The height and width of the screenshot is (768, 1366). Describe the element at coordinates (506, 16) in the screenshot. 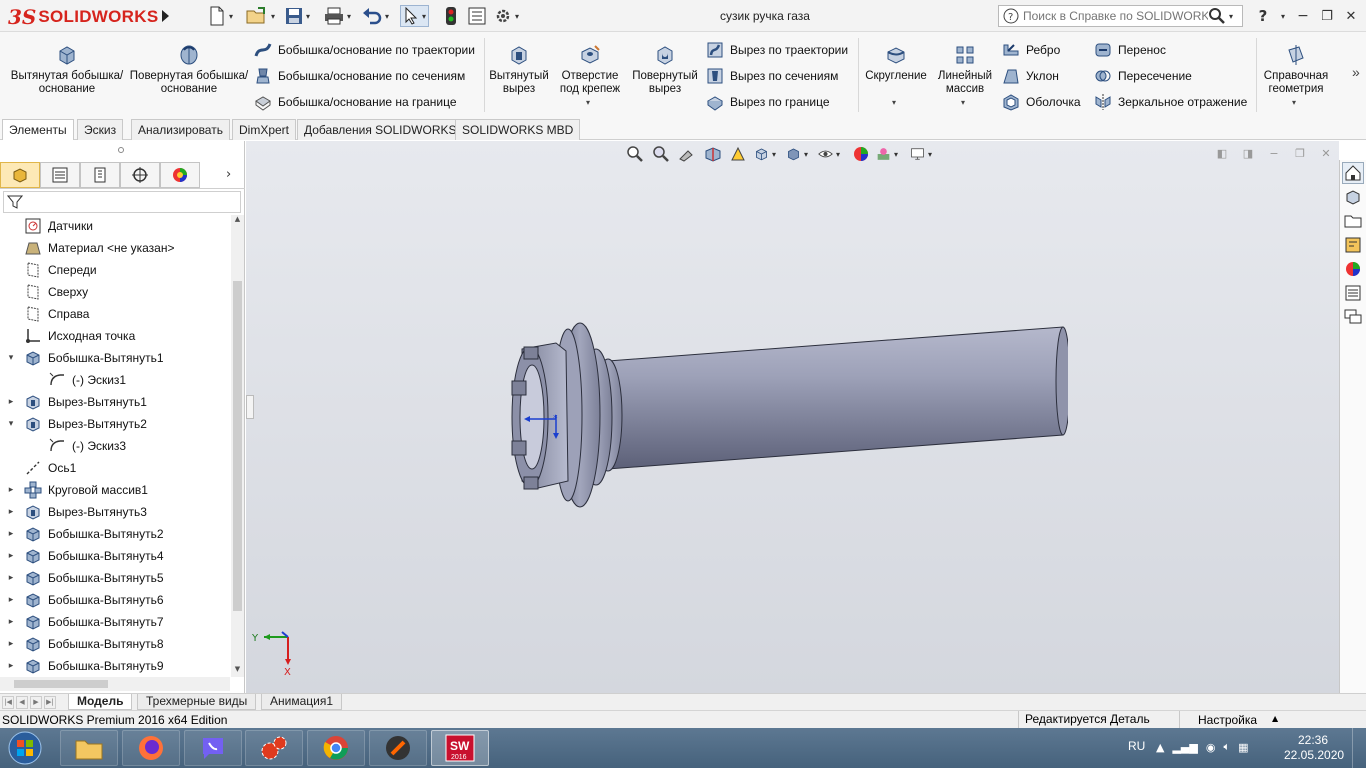

I see `options-button: ▾` at that location.